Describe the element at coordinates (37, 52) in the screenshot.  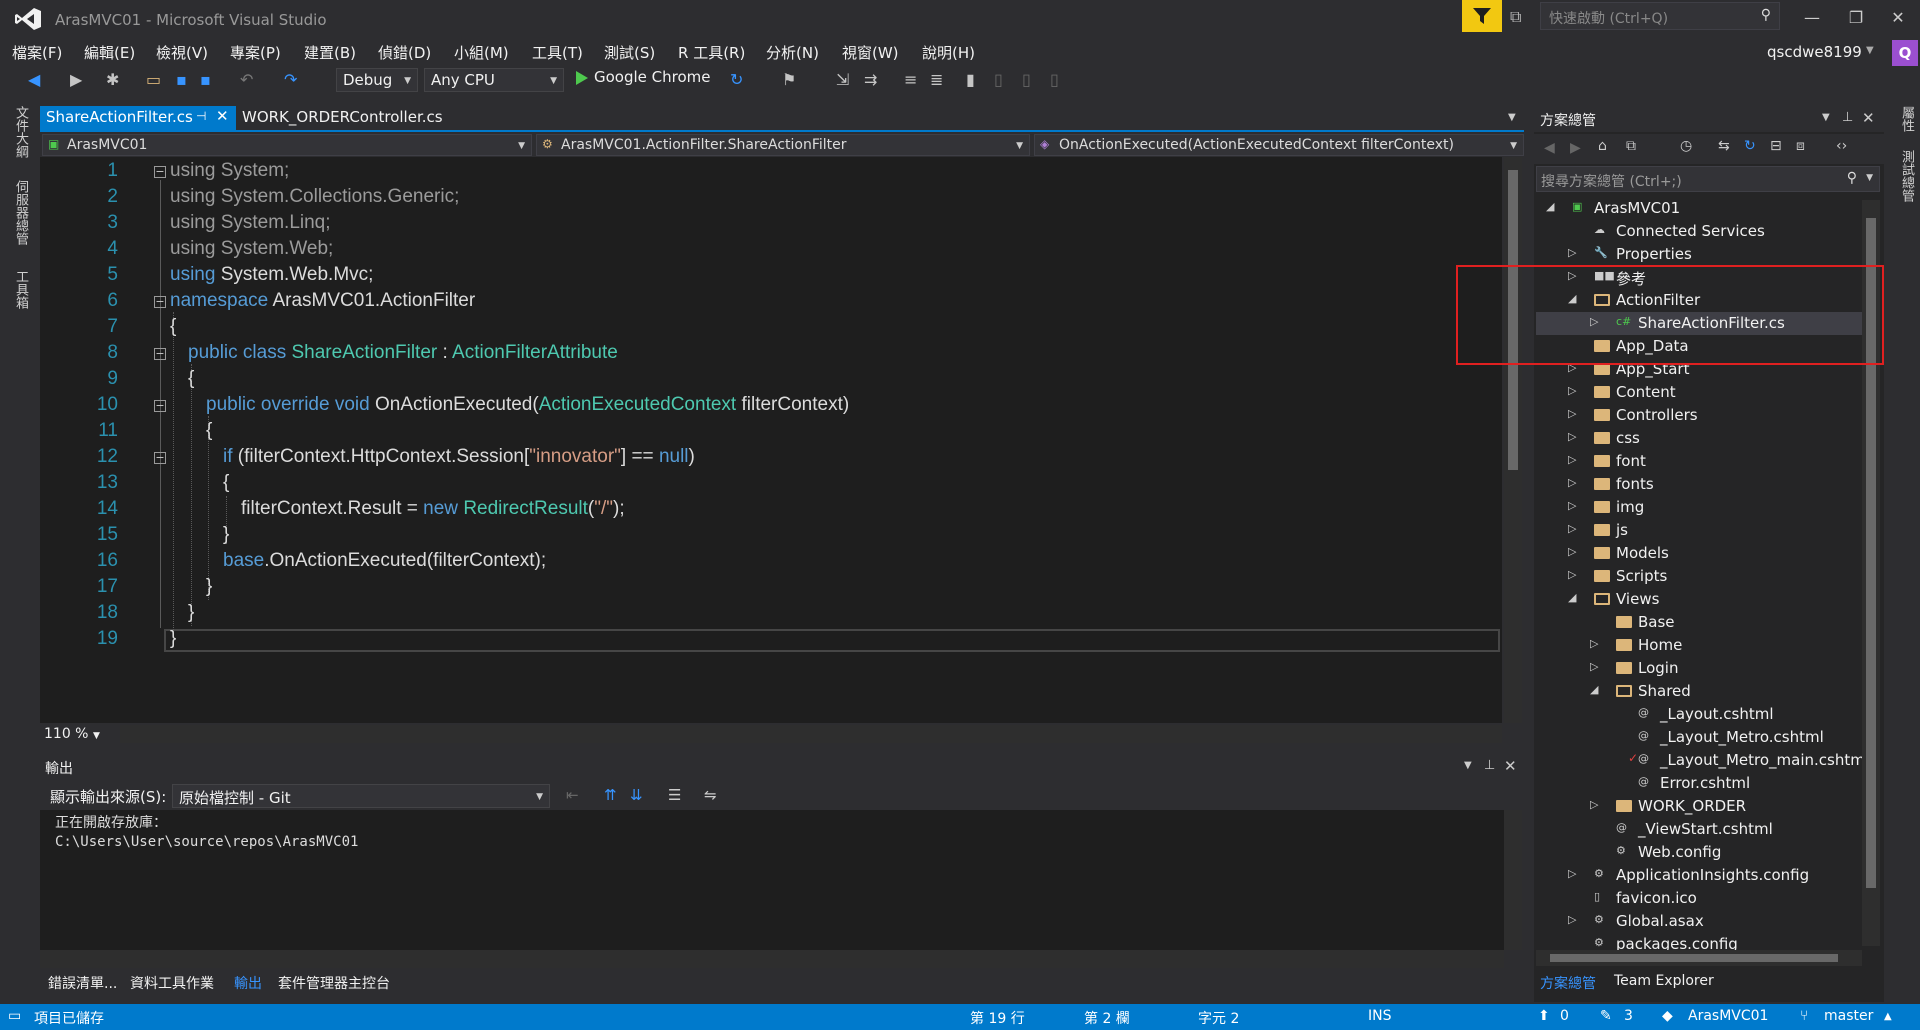
I see `menu-file: 檔案(F)` at that location.